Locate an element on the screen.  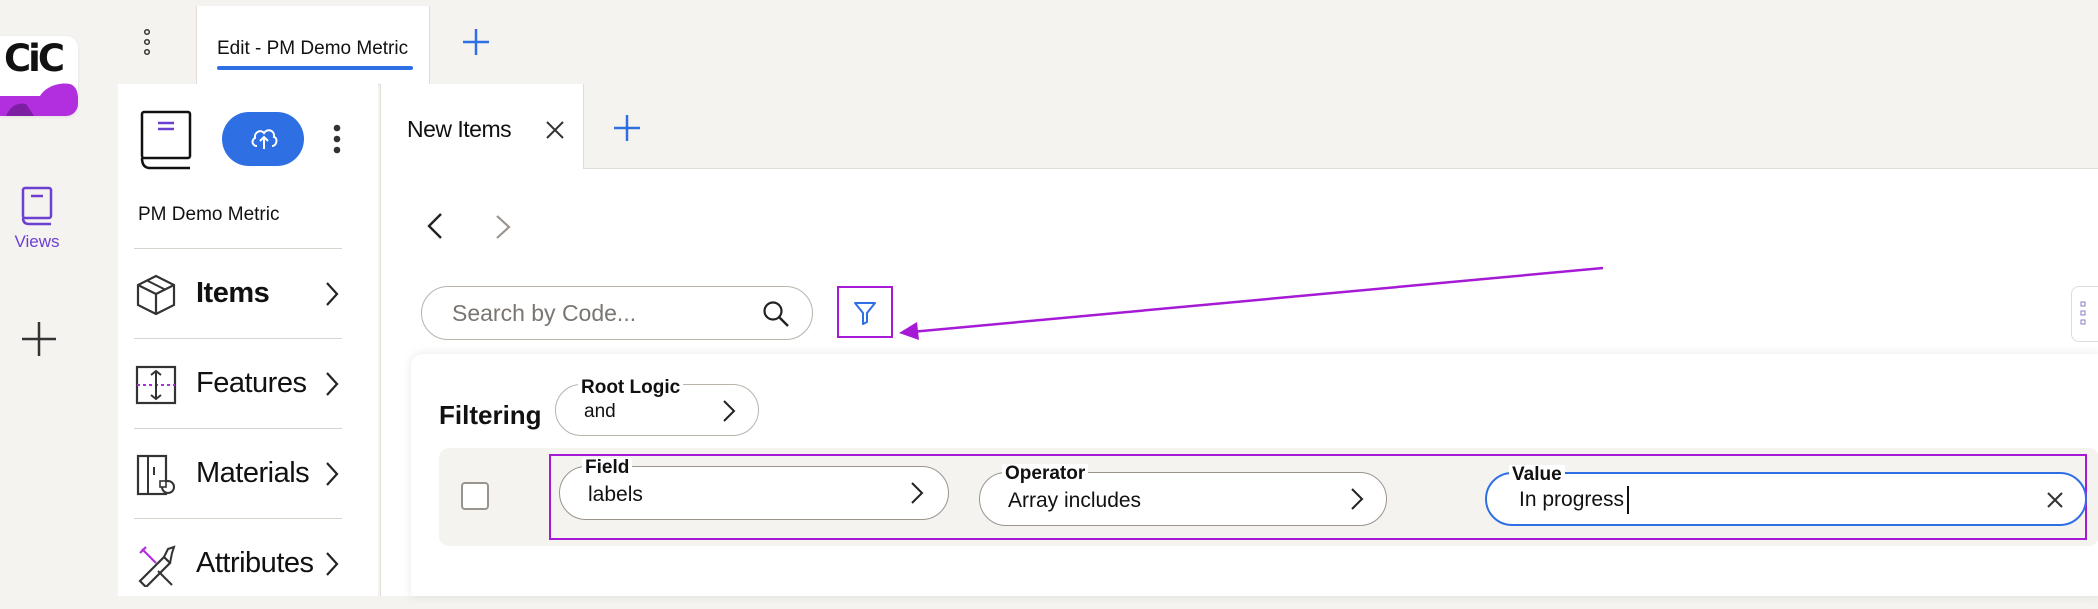
app-rail: CiC Views is located at coordinates (52, 298).